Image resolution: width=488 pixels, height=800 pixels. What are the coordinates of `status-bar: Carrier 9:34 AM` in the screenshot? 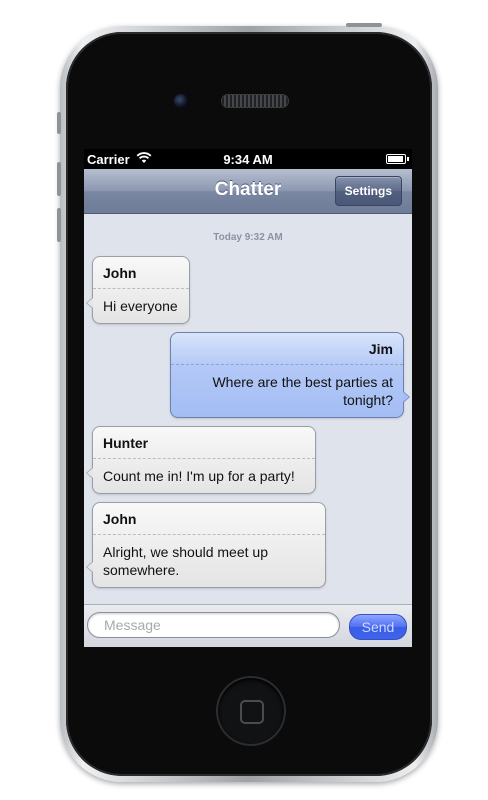 It's located at (248, 159).